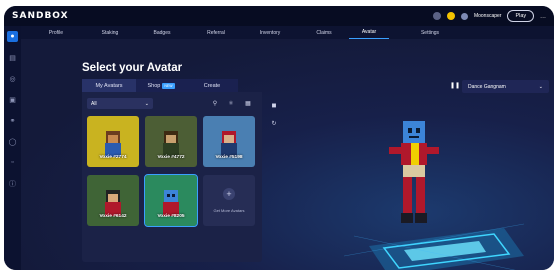 Image resolution: width=560 pixels, height=273 pixels. Describe the element at coordinates (113, 216) in the screenshot. I see `avatar-card-label: Voxie #6142` at that location.